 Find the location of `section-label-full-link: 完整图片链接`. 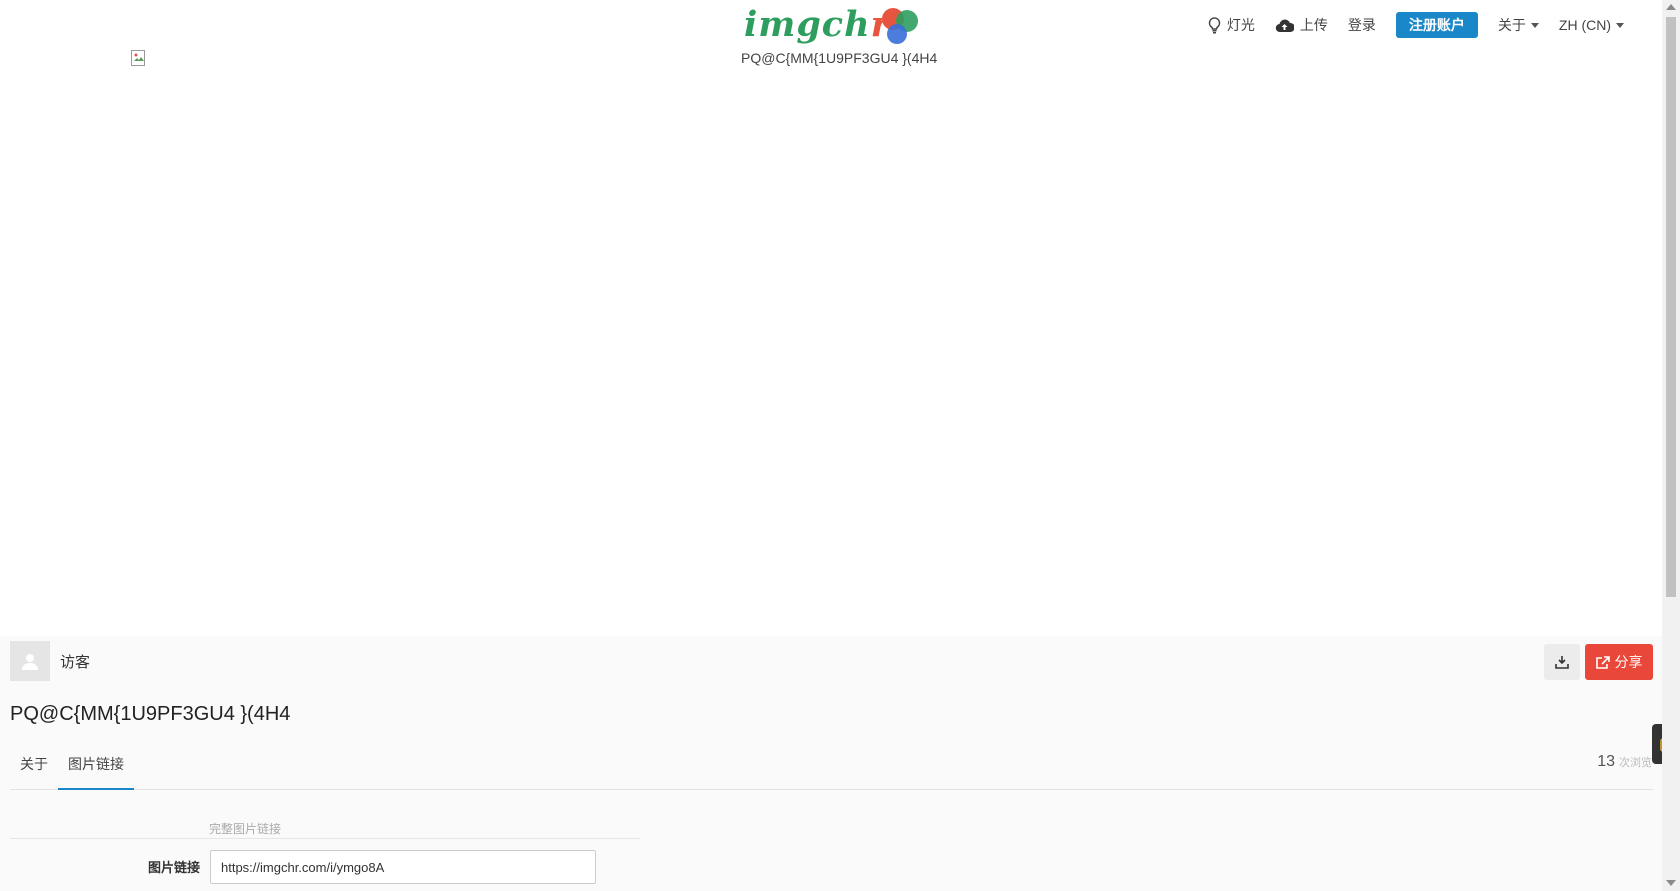

section-label-full-link: 完整图片链接 is located at coordinates (245, 829).